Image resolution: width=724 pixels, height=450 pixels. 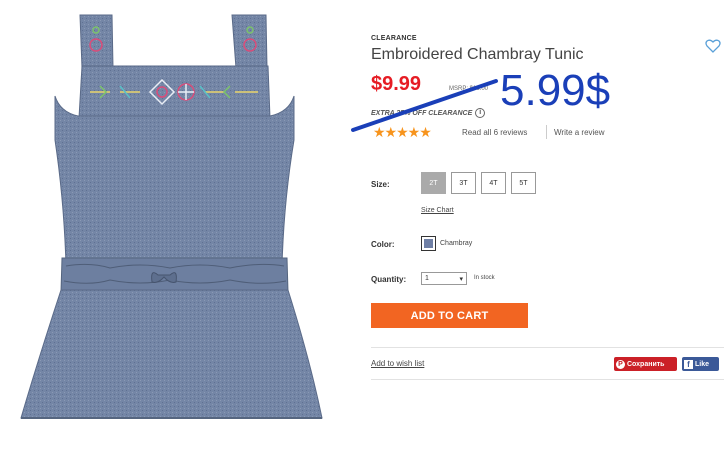 What do you see at coordinates (523, 183) in the screenshot?
I see `size-option-5t: 5T` at bounding box center [523, 183].